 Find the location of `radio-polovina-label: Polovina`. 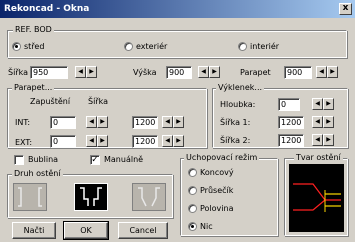

radio-polovina-label: Polovina is located at coordinates (216, 209).